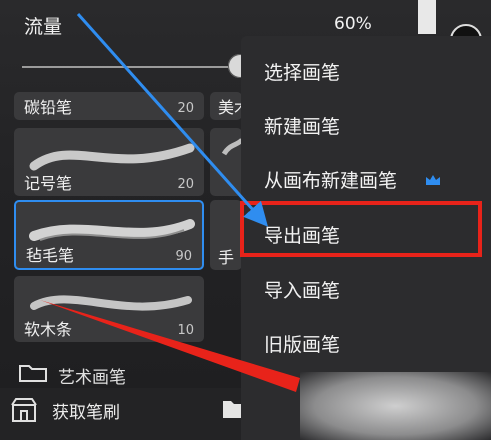 The height and width of the screenshot is (440, 491). I want to click on menu-item-import-brush: 导入画笔, so click(366, 289).